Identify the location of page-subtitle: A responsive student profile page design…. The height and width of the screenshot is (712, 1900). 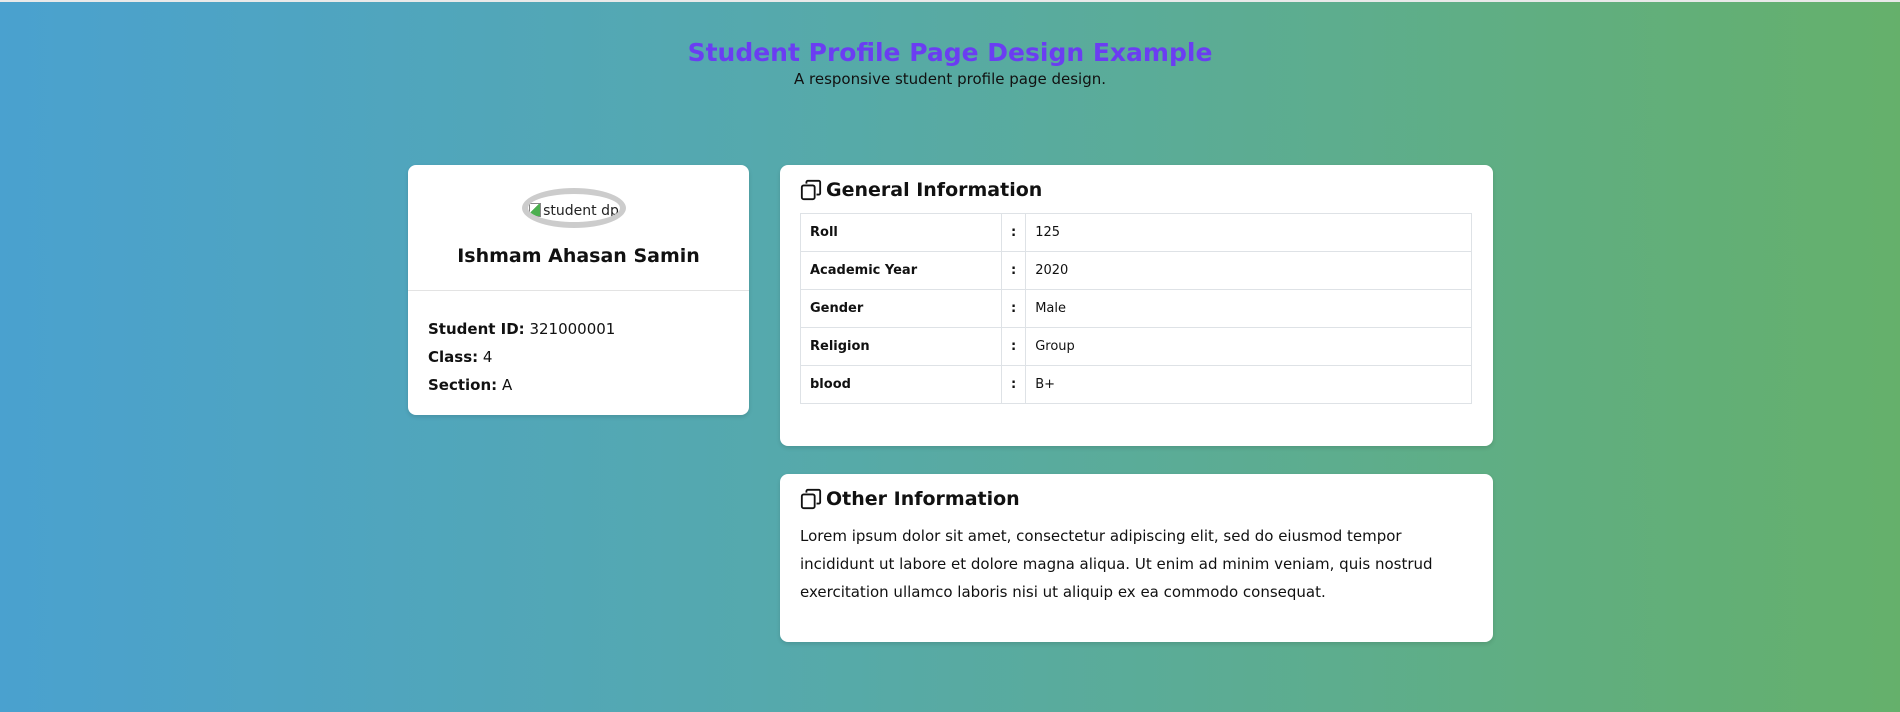
(950, 79).